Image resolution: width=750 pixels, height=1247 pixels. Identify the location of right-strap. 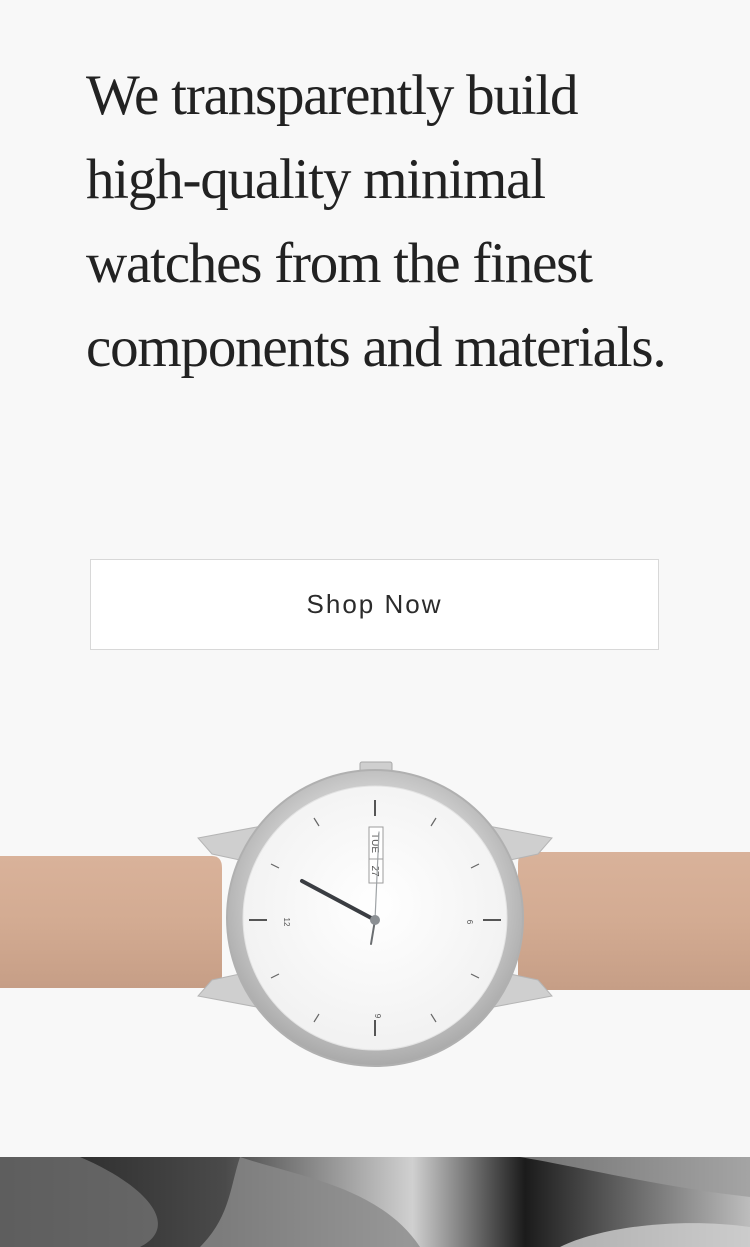
(634, 921).